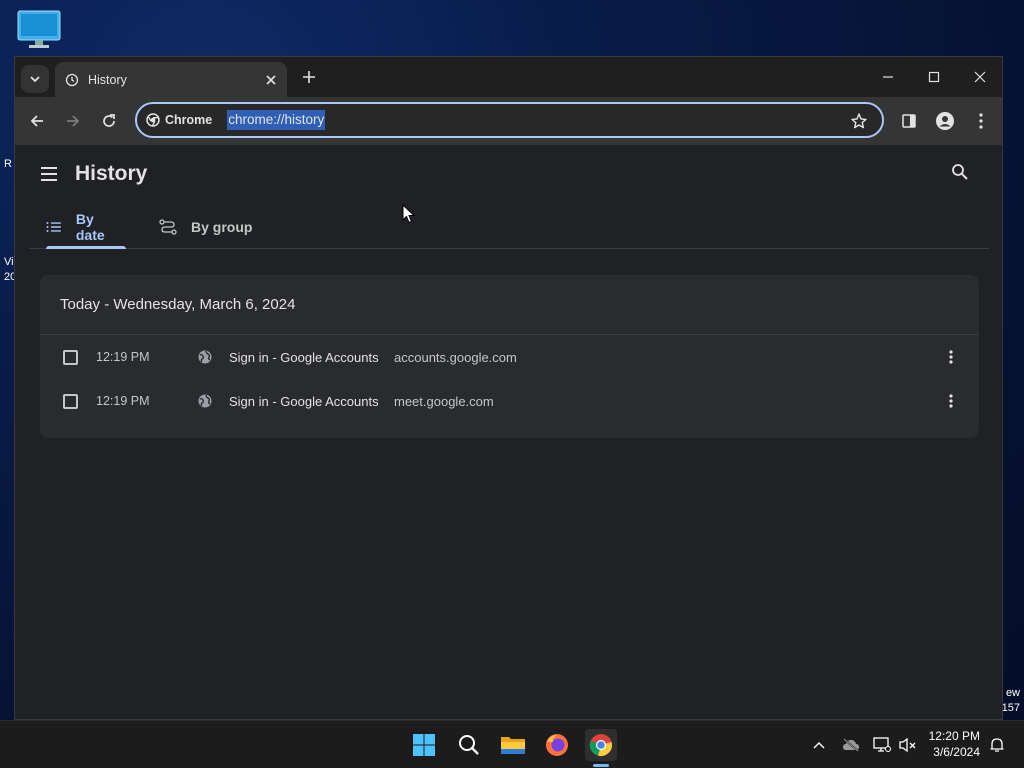 This screenshot has height=768, width=1024. Describe the element at coordinates (409, 214) in the screenshot. I see `mouse-cursor-icon` at that location.